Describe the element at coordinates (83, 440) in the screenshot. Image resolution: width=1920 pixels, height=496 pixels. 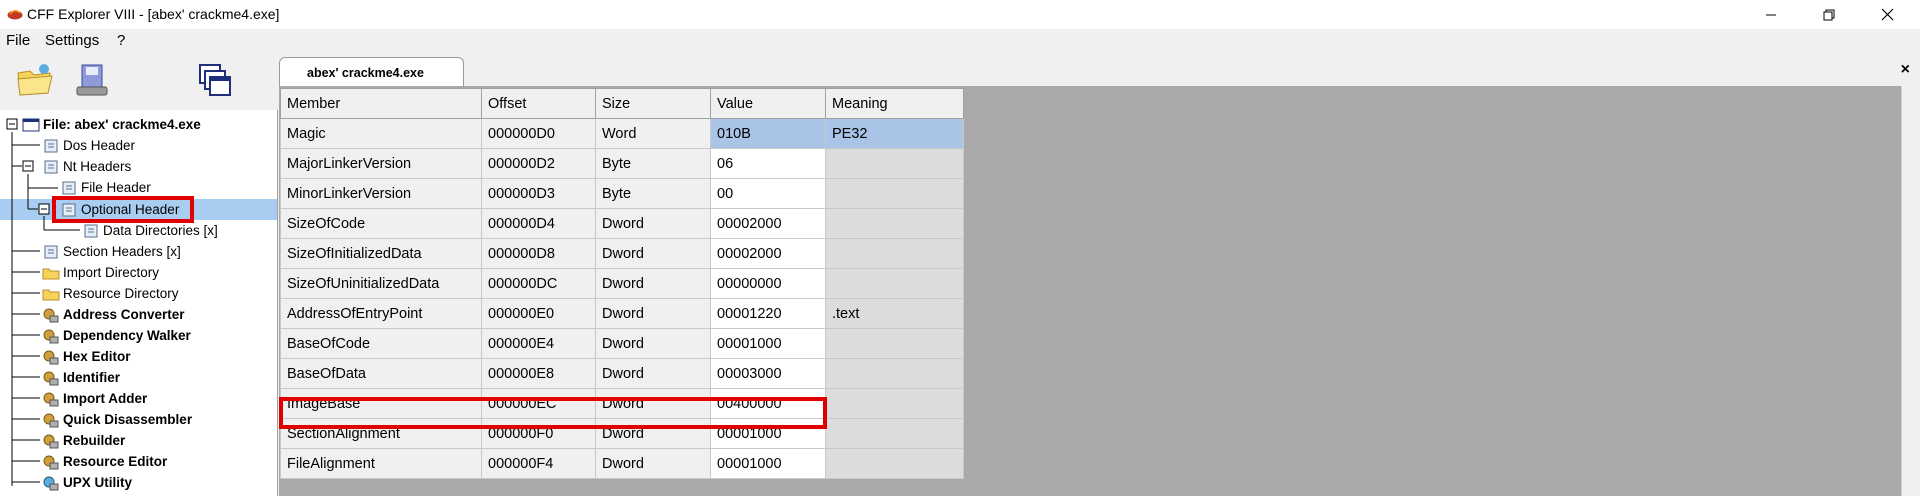
I see `tree-item-rebuilder: Rebuilder` at that location.